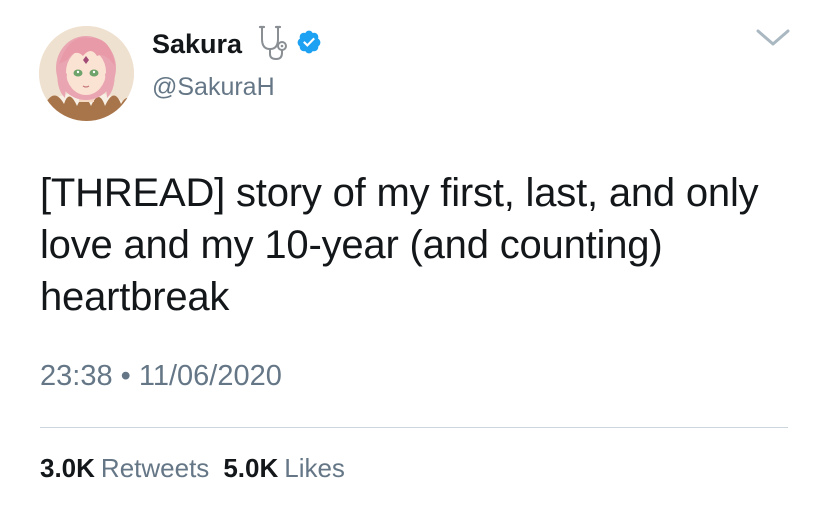  What do you see at coordinates (76, 376) in the screenshot?
I see `tweet-time: 23:38` at bounding box center [76, 376].